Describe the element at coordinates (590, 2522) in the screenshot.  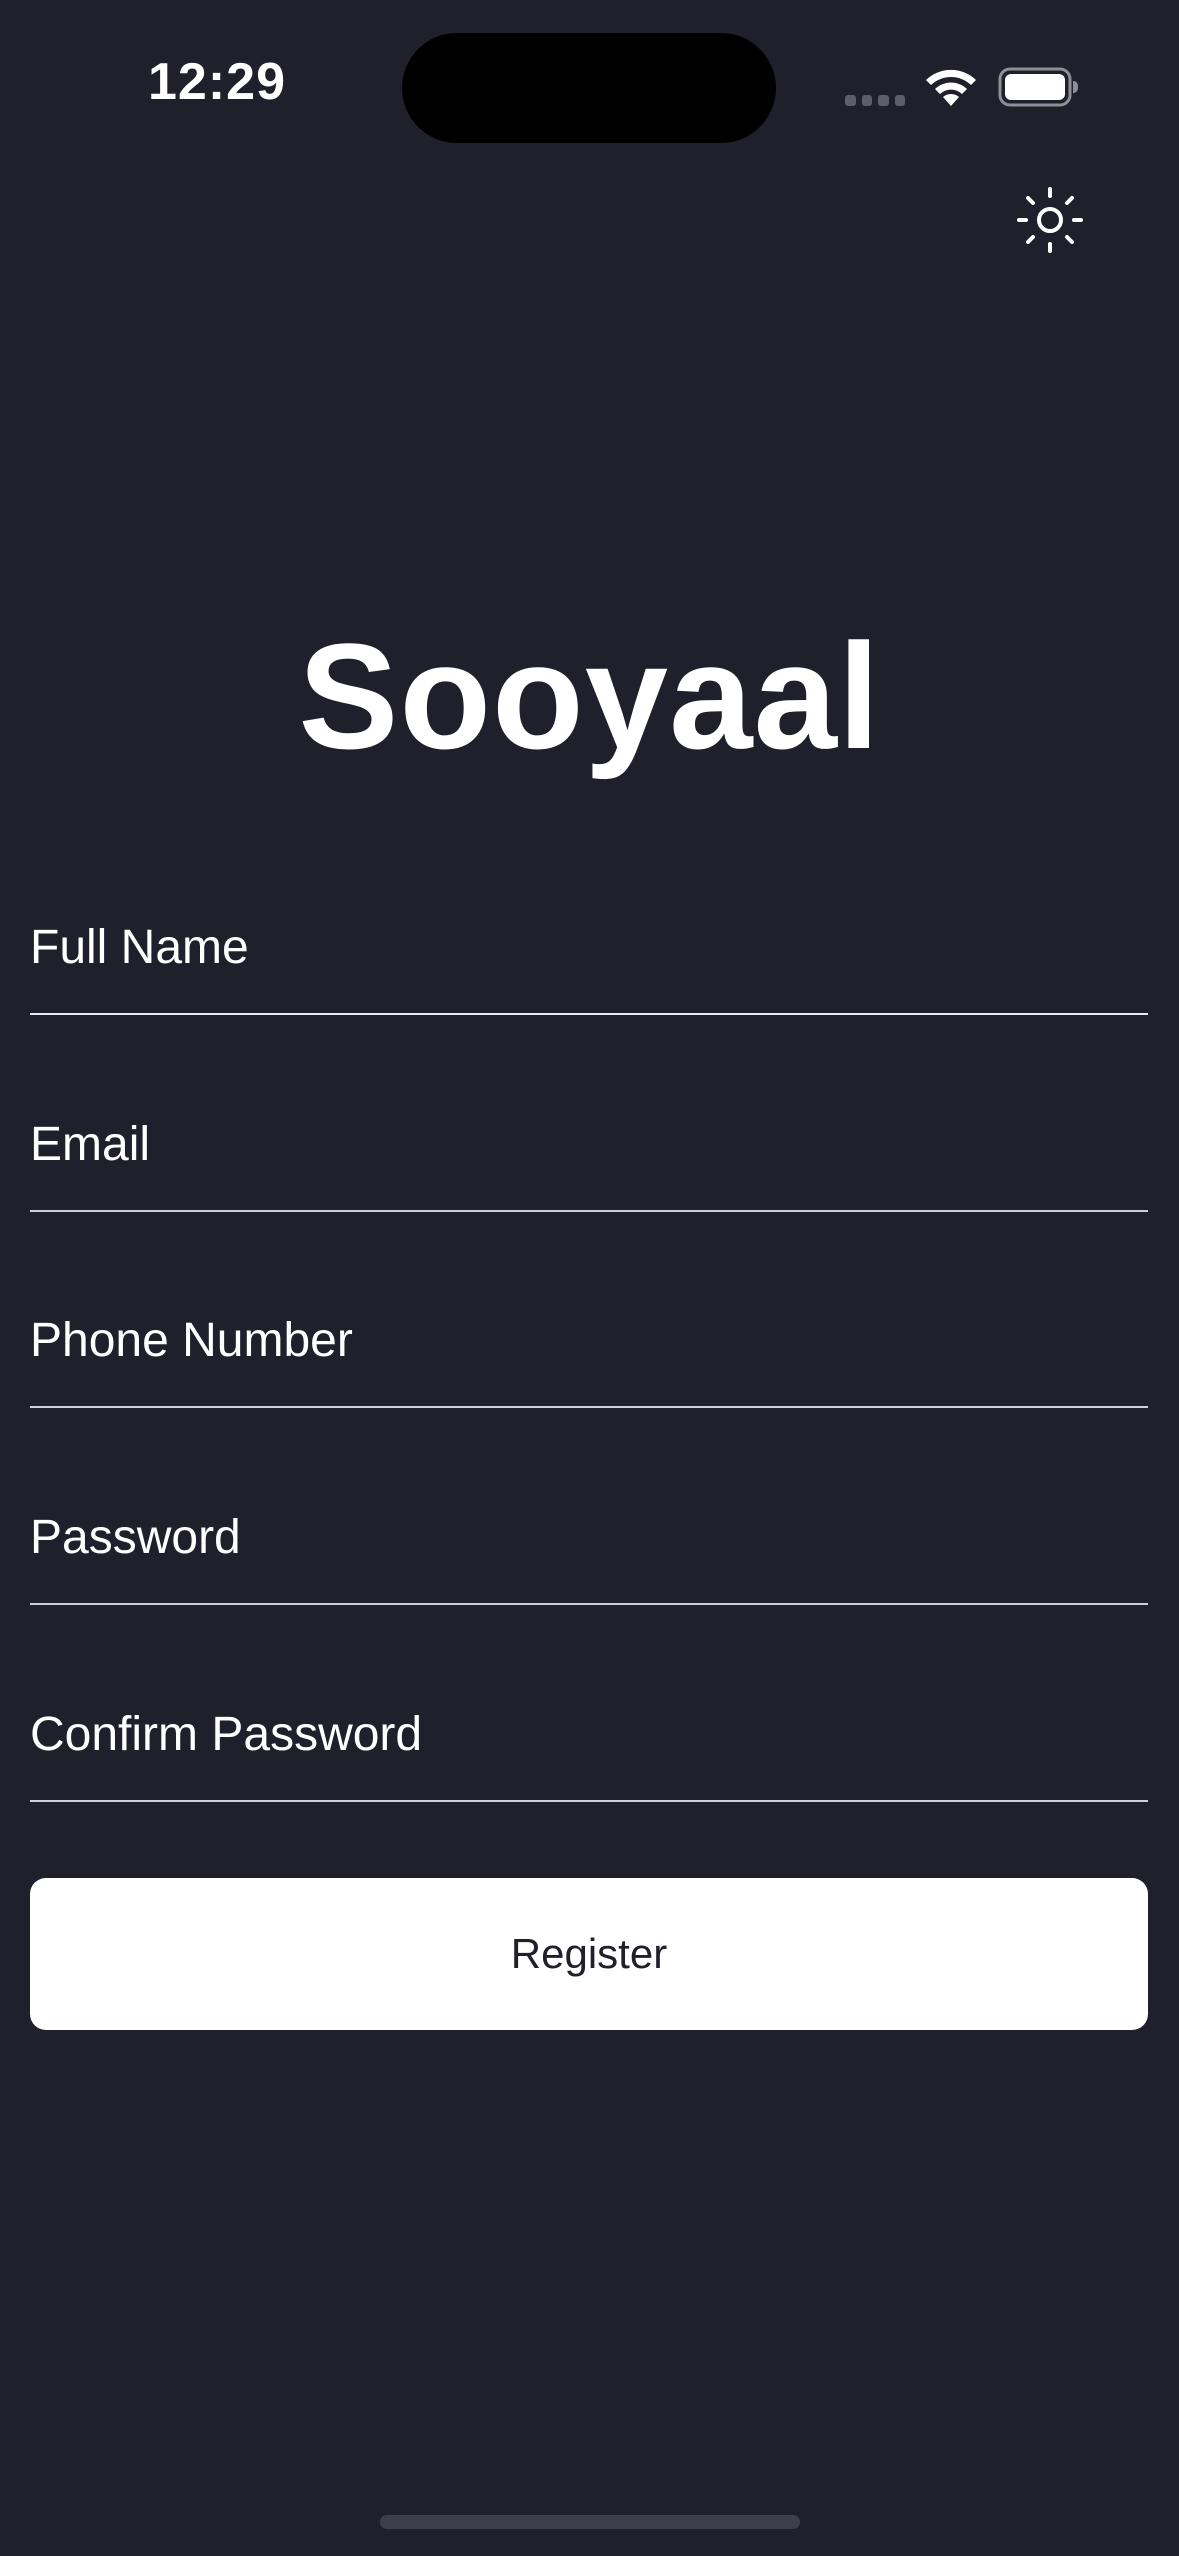
I see `home-indicator` at that location.